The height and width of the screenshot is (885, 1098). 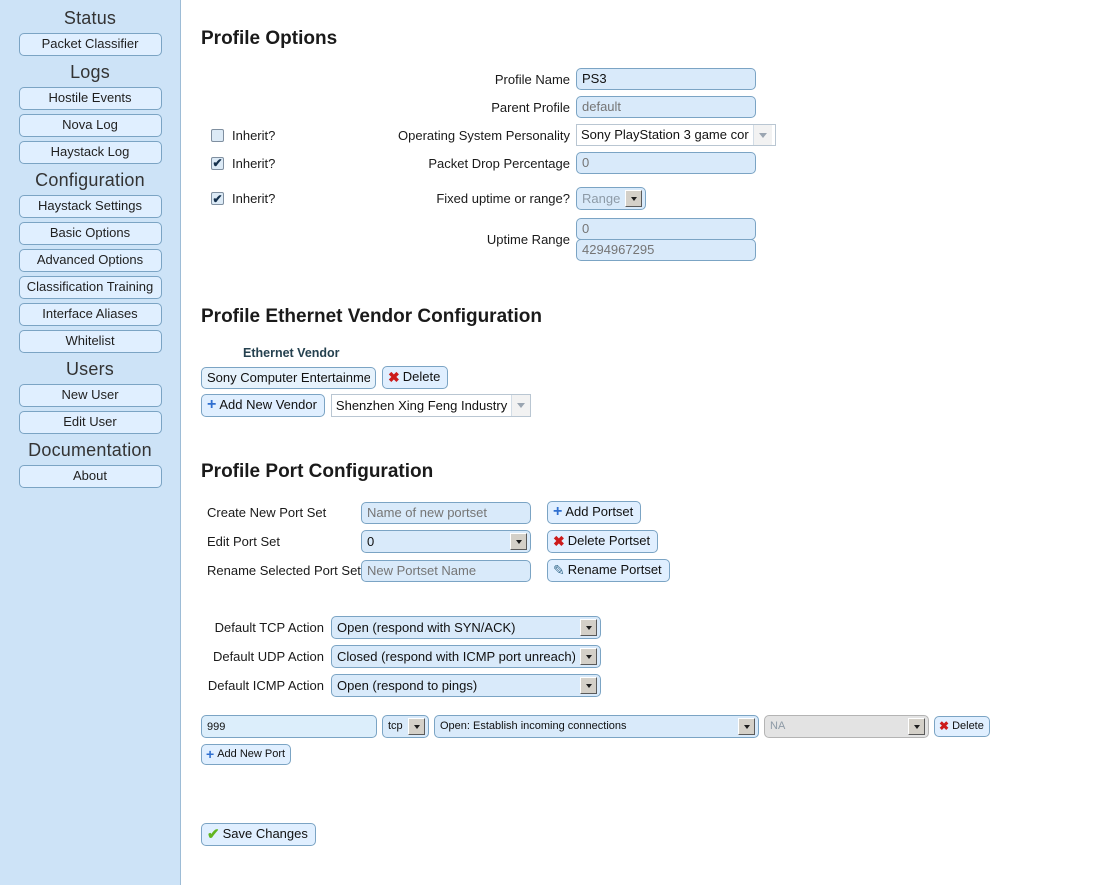 I want to click on uptime-mode-label: Fixed uptime or range?, so click(x=503, y=198).